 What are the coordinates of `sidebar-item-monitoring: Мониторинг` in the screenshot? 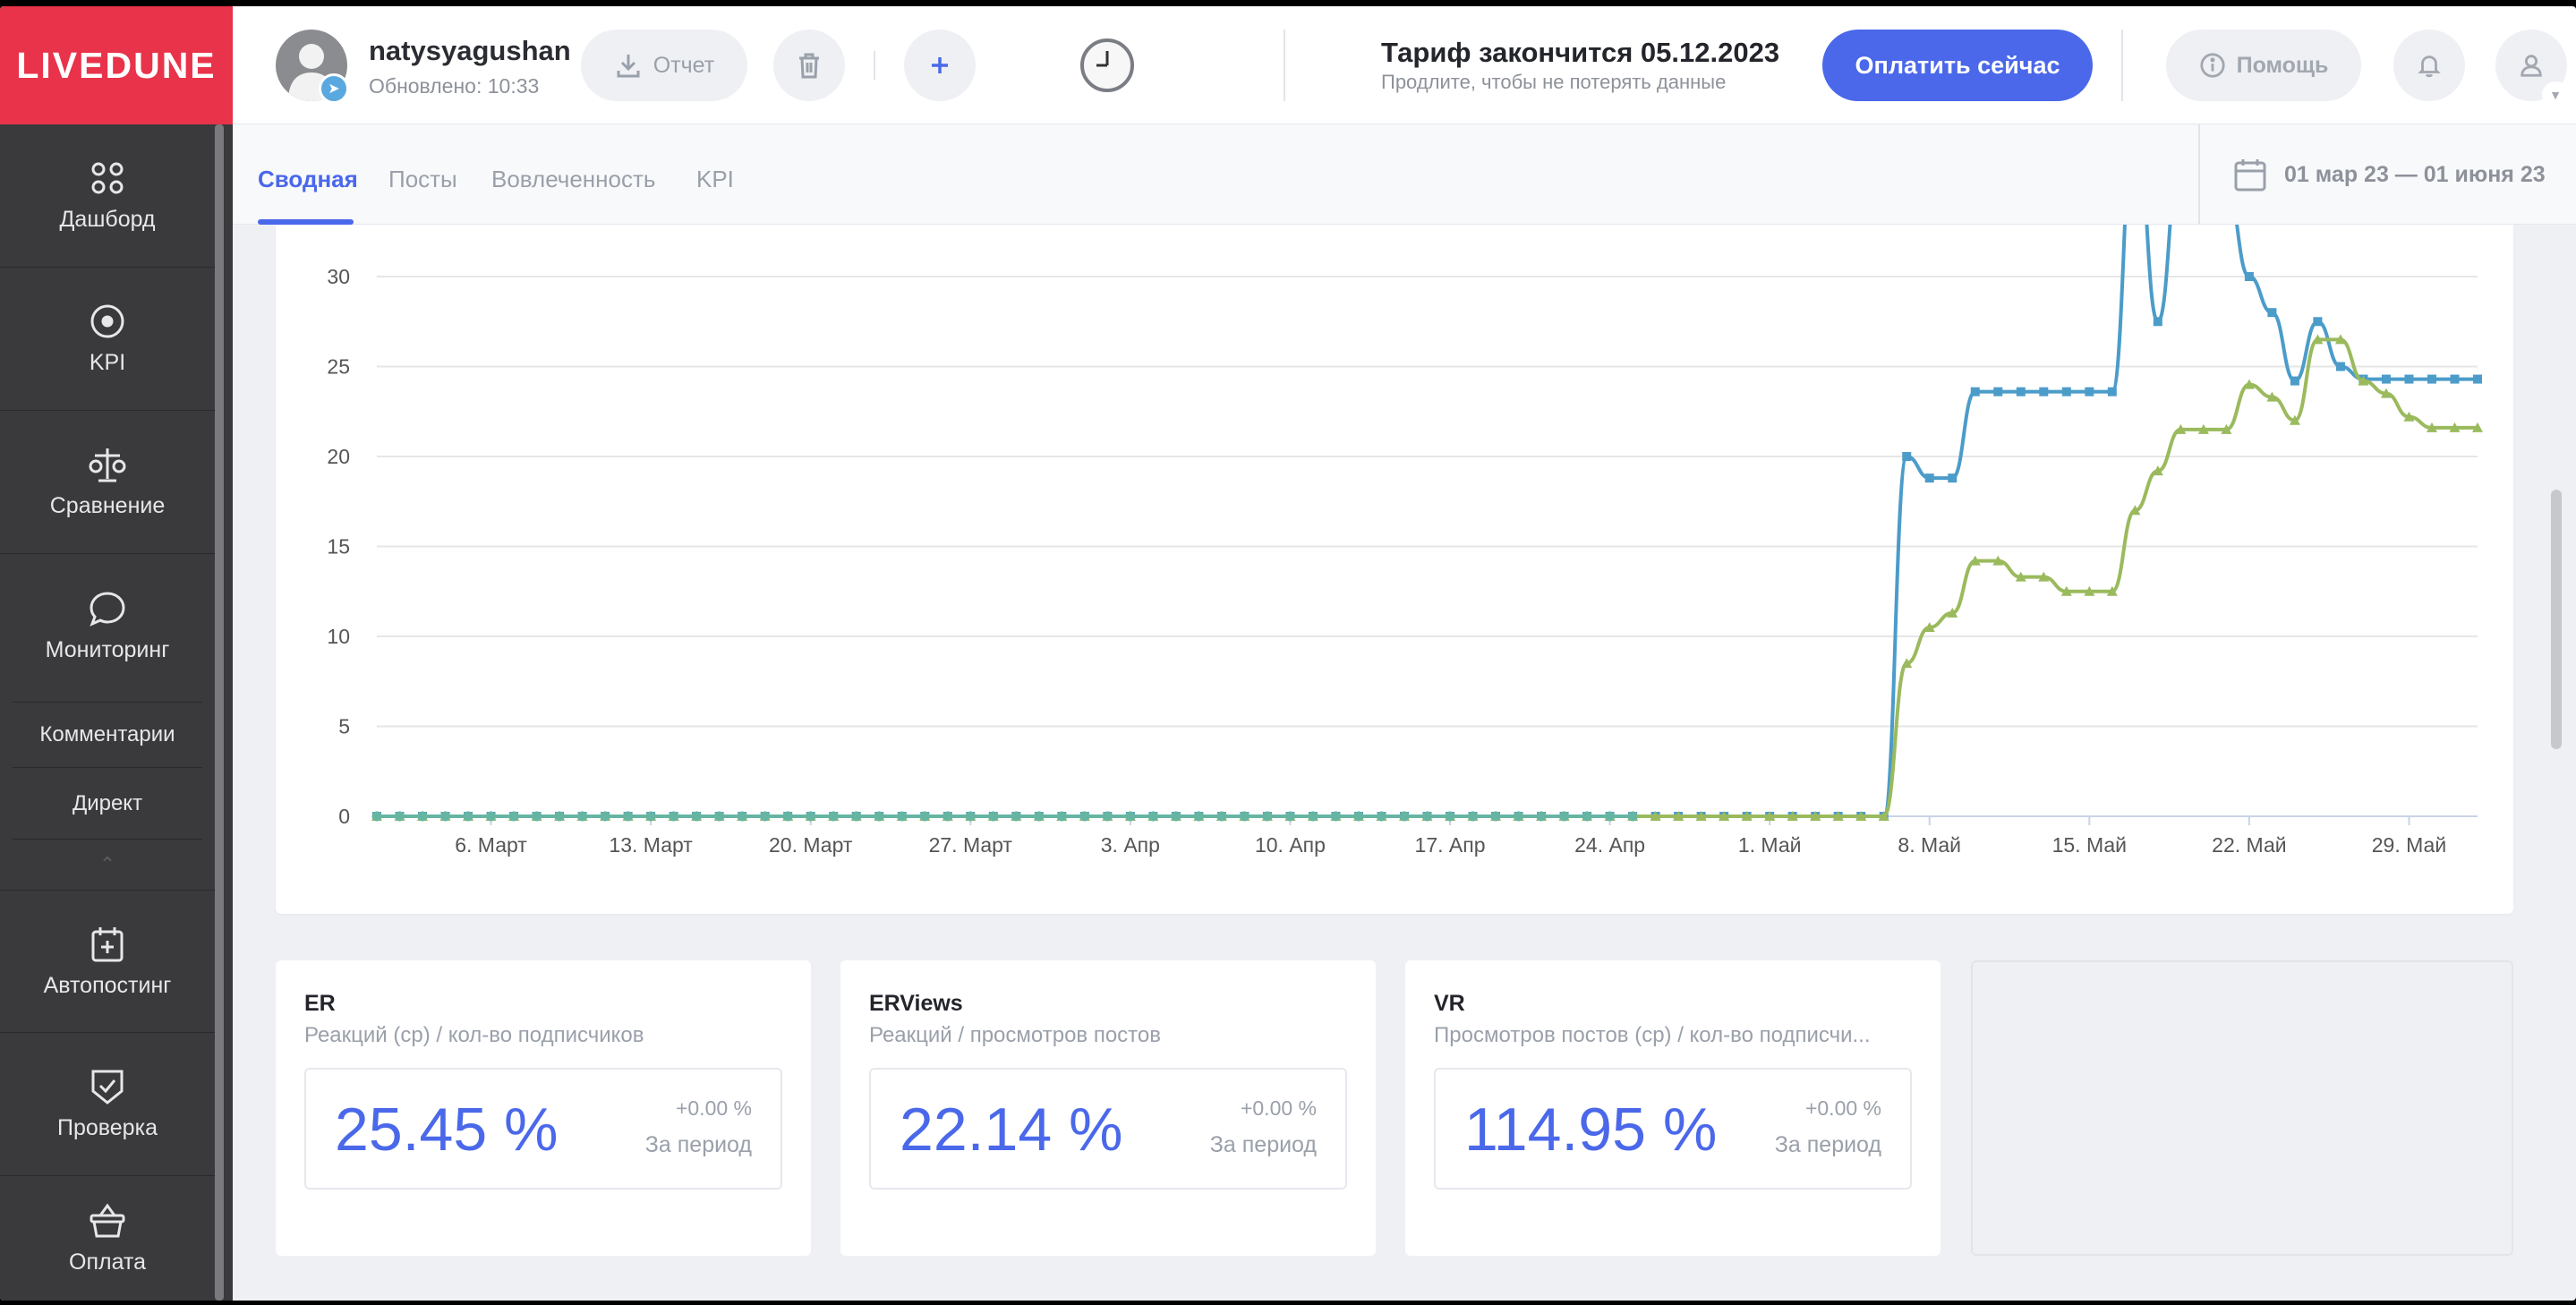 It's located at (107, 625).